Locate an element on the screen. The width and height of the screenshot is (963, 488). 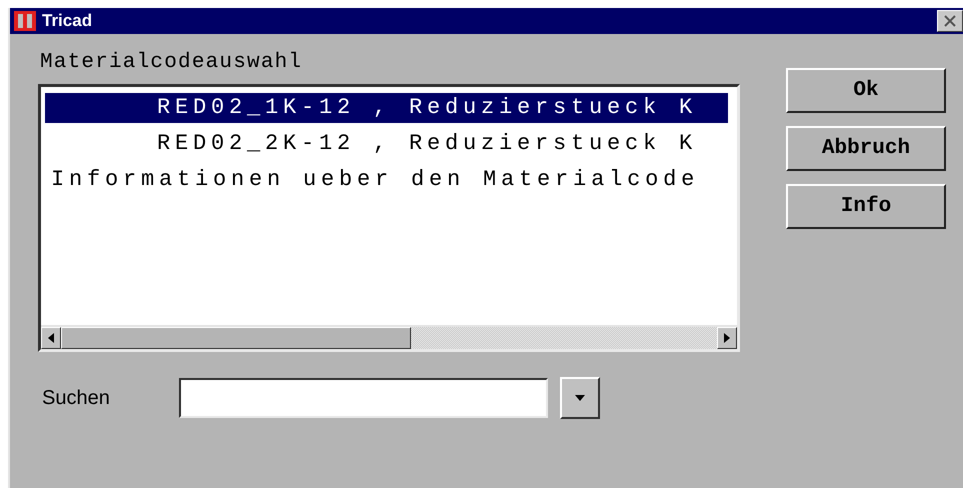
close-icon is located at coordinates (950, 21).